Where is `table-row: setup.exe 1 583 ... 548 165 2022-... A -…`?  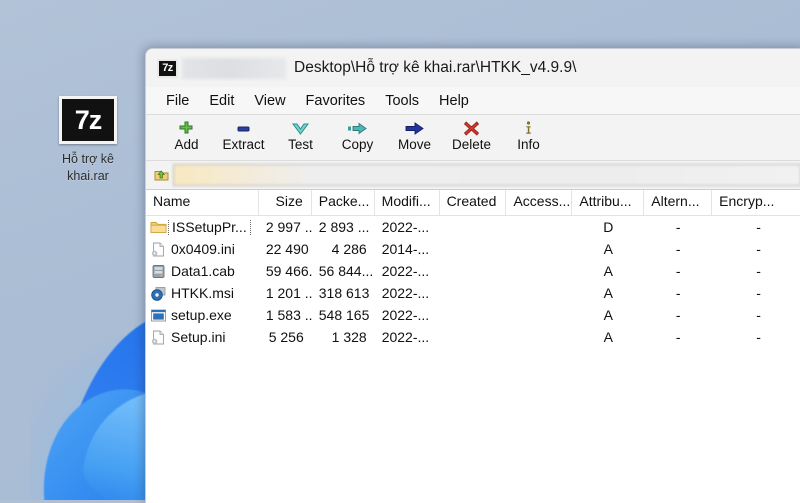 table-row: setup.exe 1 583 ... 548 165 2022-... A -… is located at coordinates (473, 315).